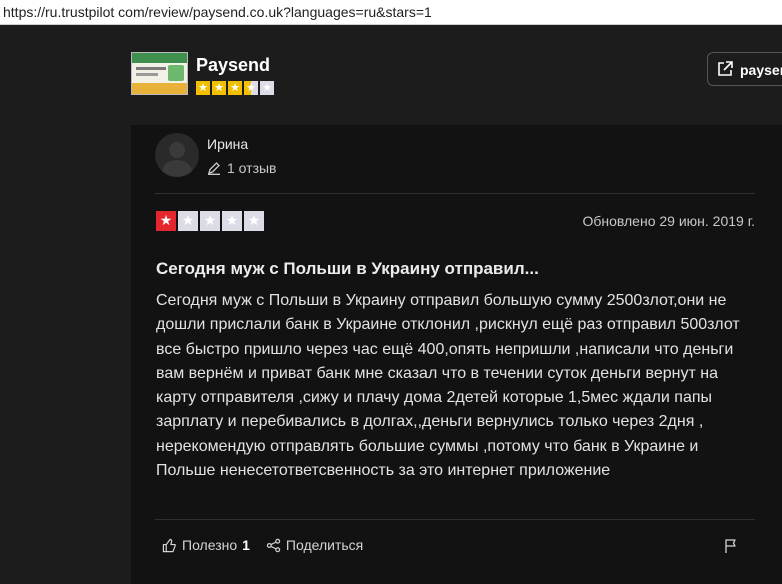  I want to click on external-link-icon, so click(725, 68).